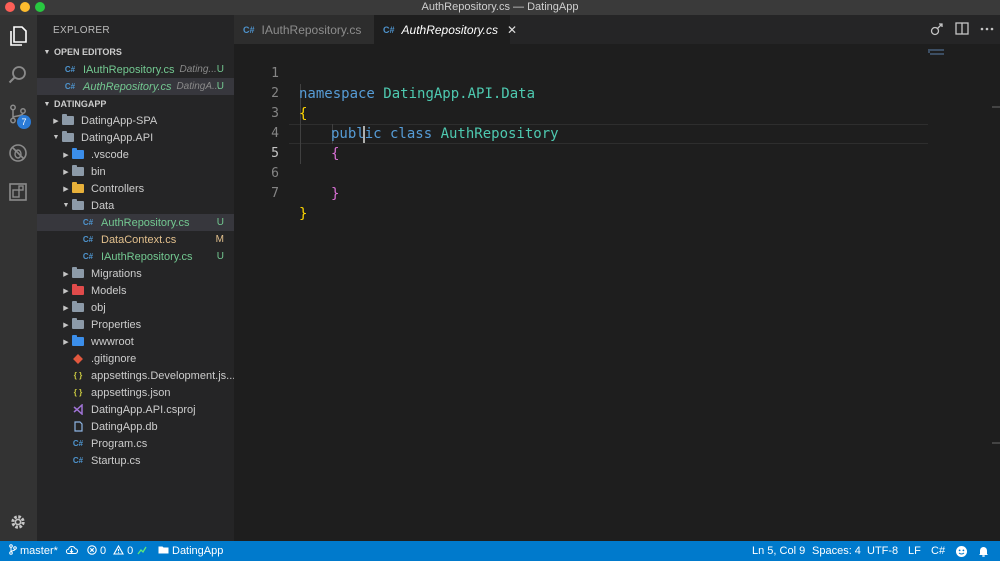  I want to click on debug-icon, so click(18, 153).